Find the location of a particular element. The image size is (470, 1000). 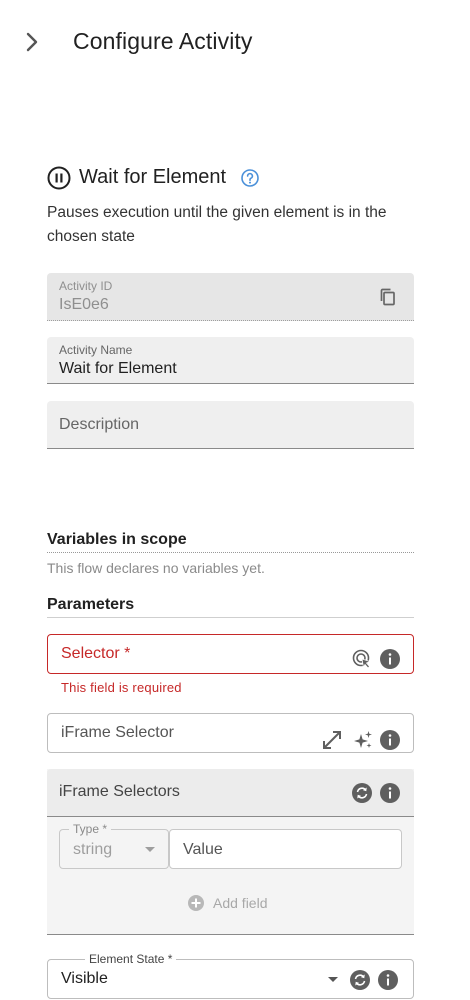

selector-label: Selector * is located at coordinates (96, 653).